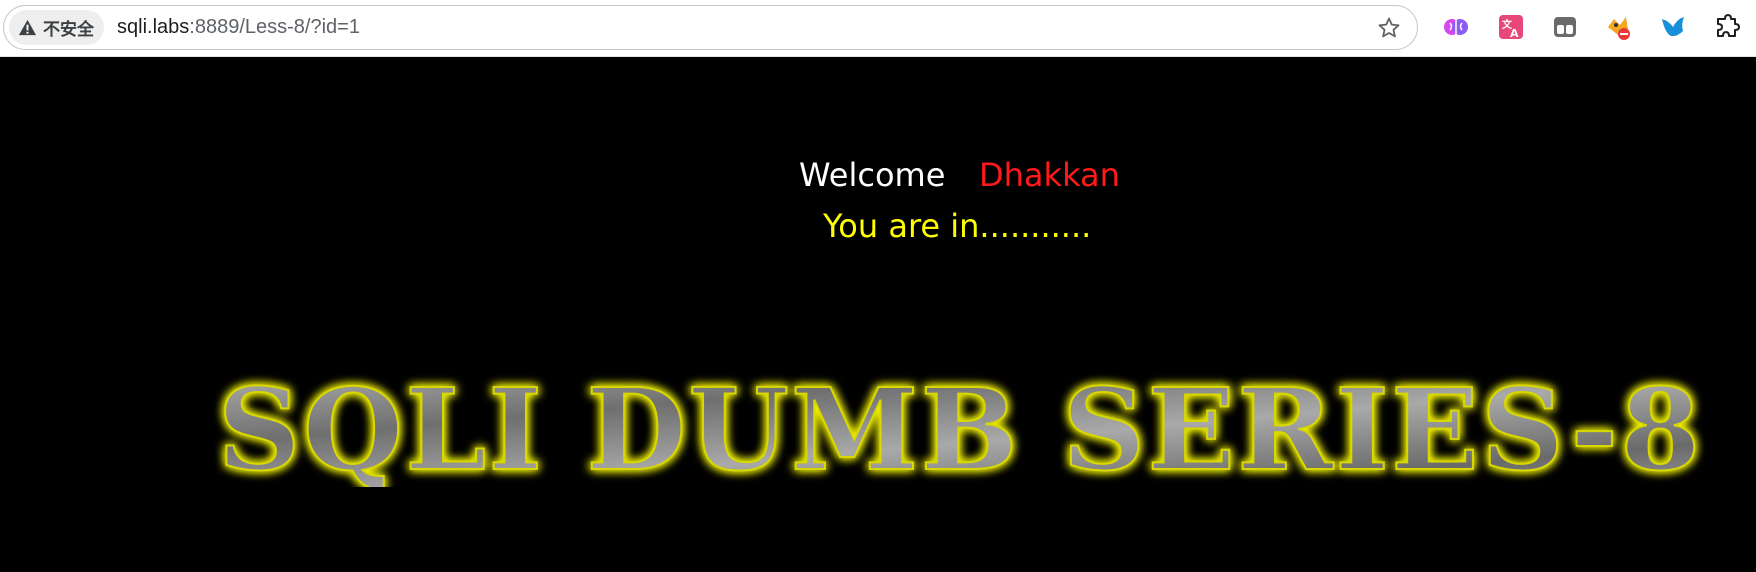 The width and height of the screenshot is (1756, 572). I want to click on bookmark-star-icon, so click(1389, 28).